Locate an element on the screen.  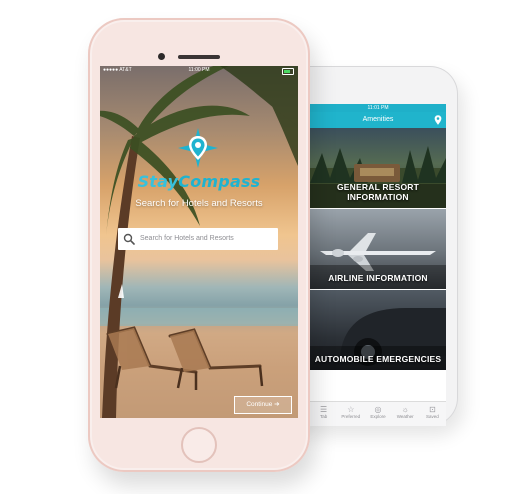
tab-item: ☰ Tab is located at coordinates (323, 414).